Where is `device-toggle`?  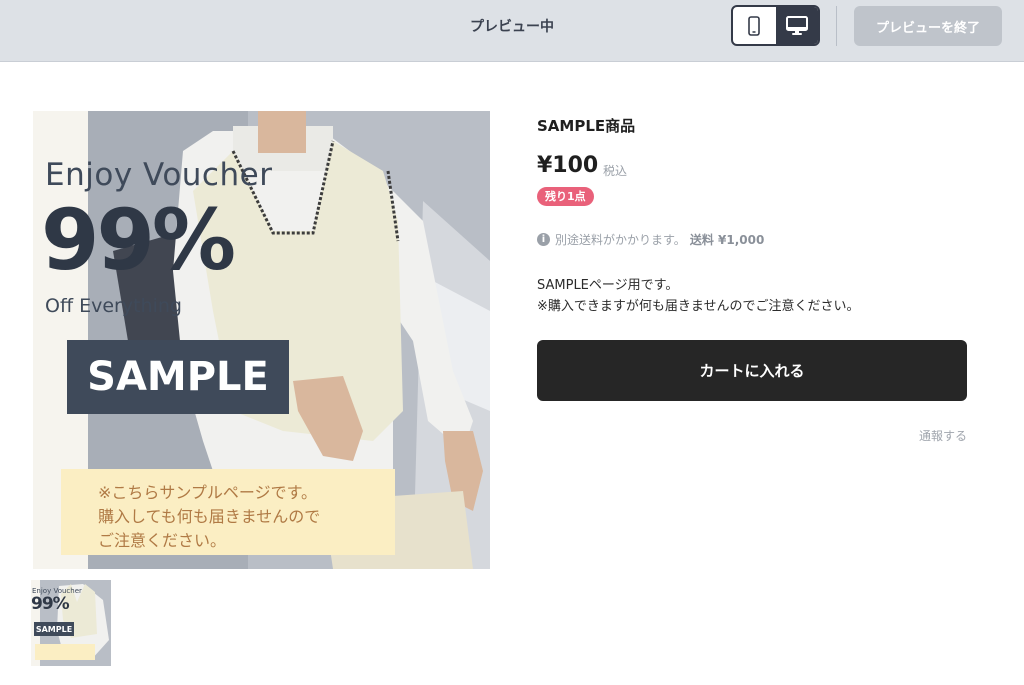 device-toggle is located at coordinates (775, 25).